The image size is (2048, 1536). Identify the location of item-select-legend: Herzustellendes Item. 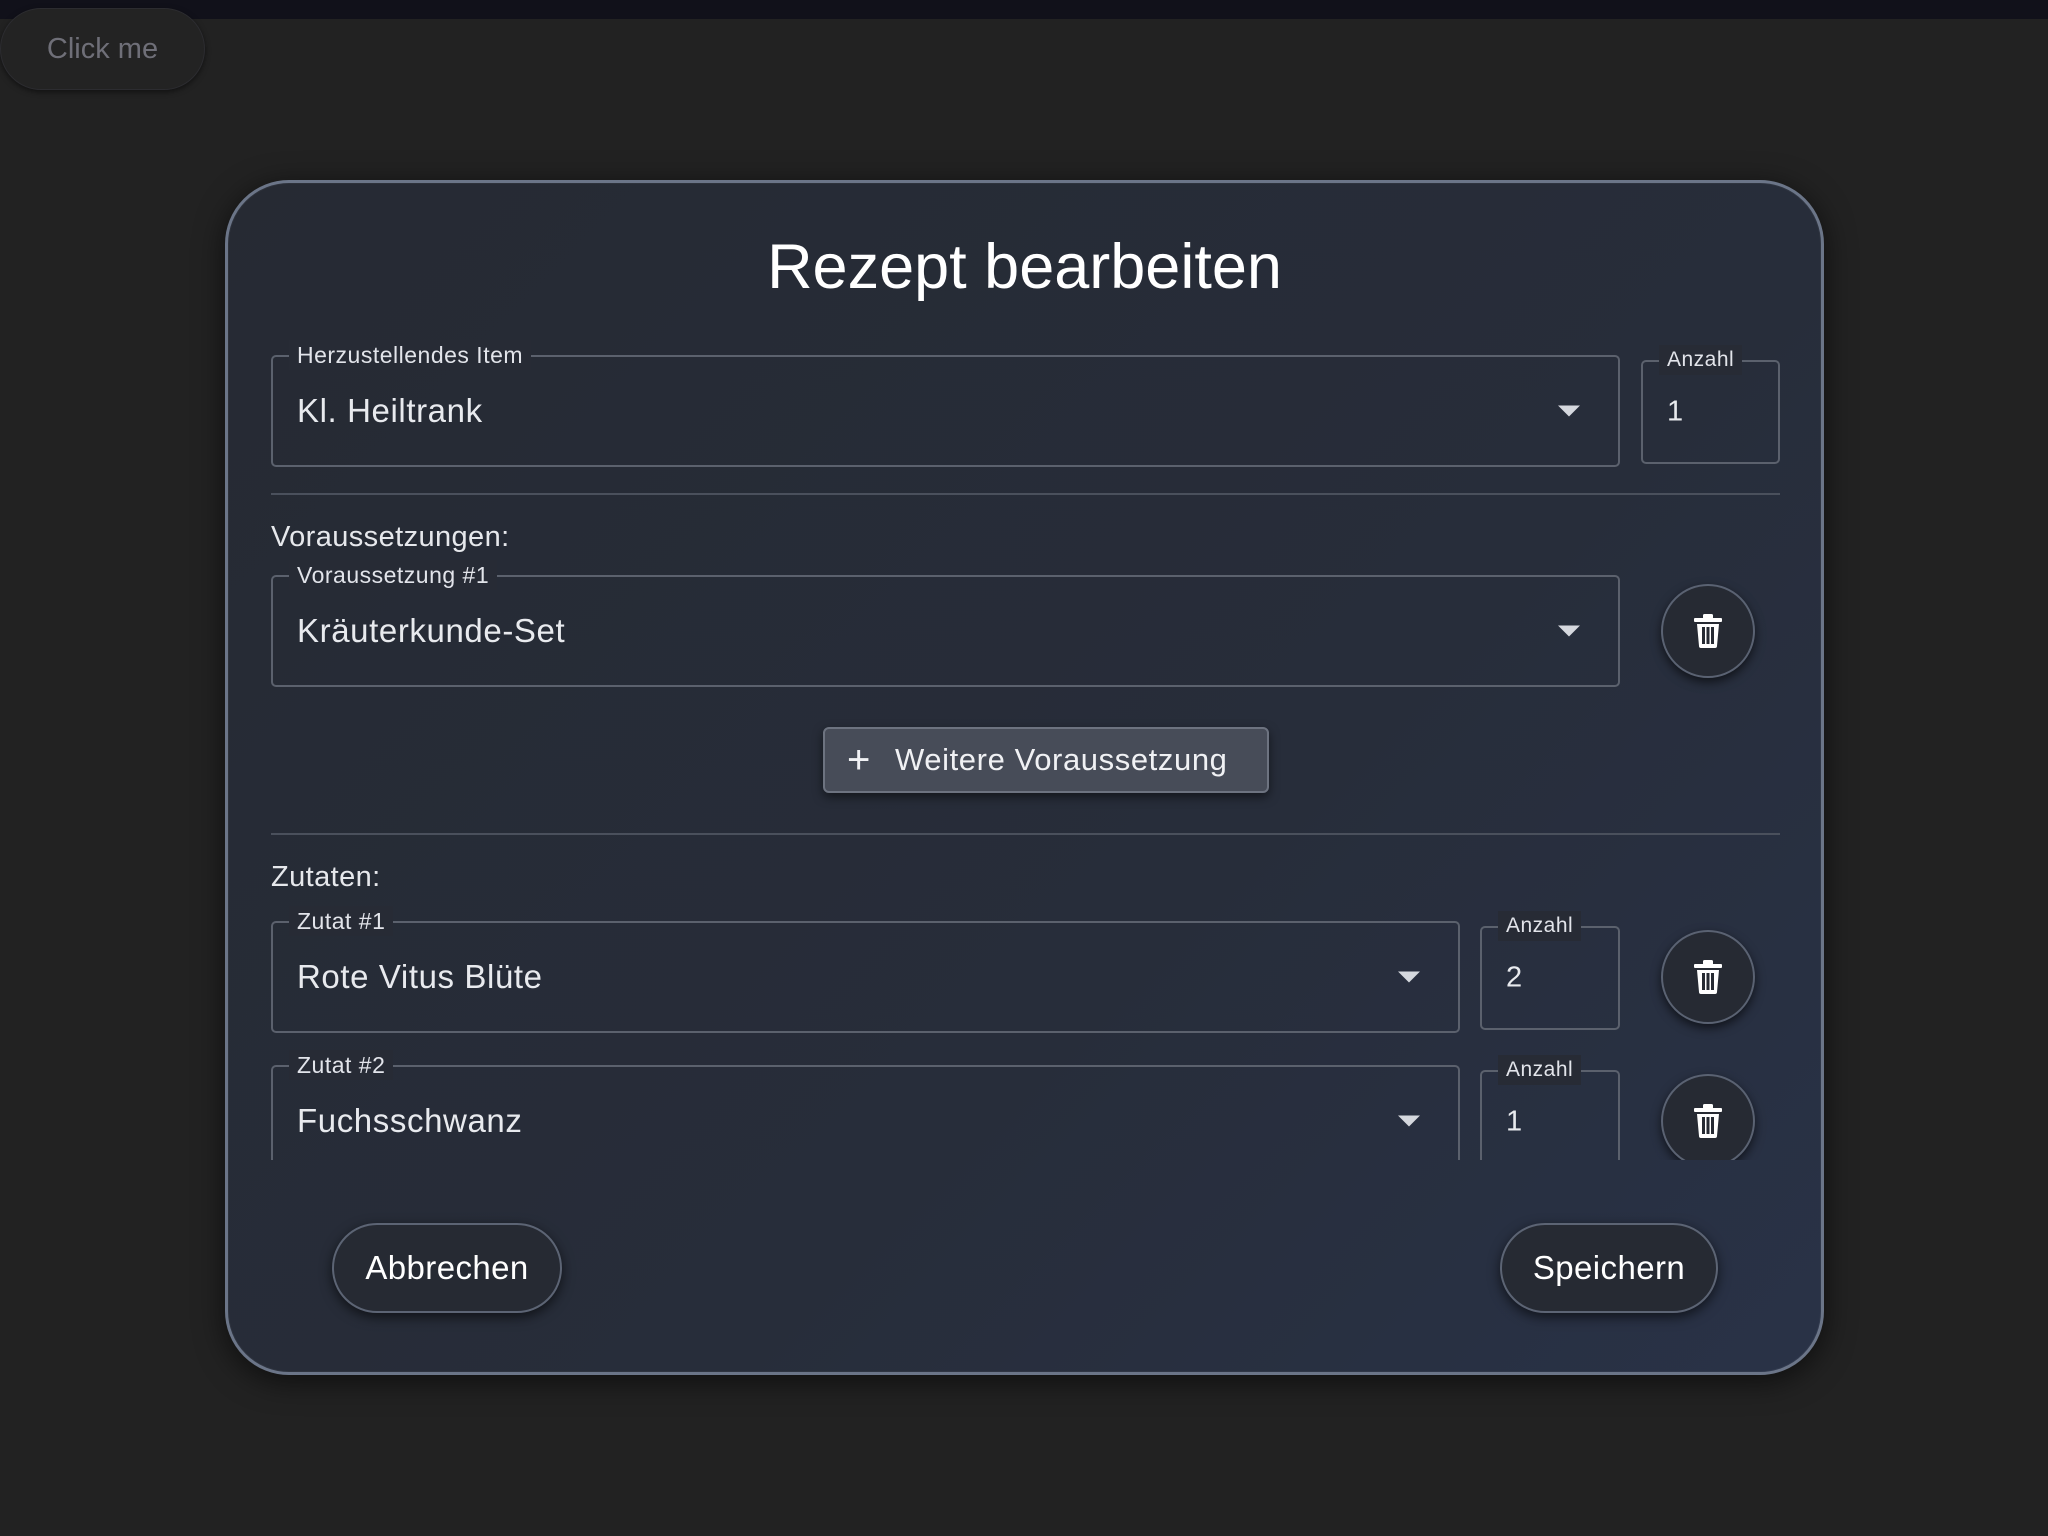
(410, 355).